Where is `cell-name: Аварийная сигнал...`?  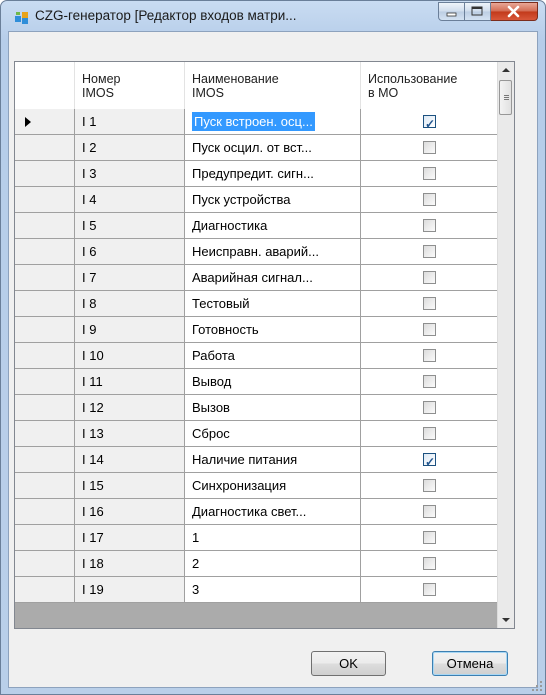 cell-name: Аварийная сигнал... is located at coordinates (273, 278).